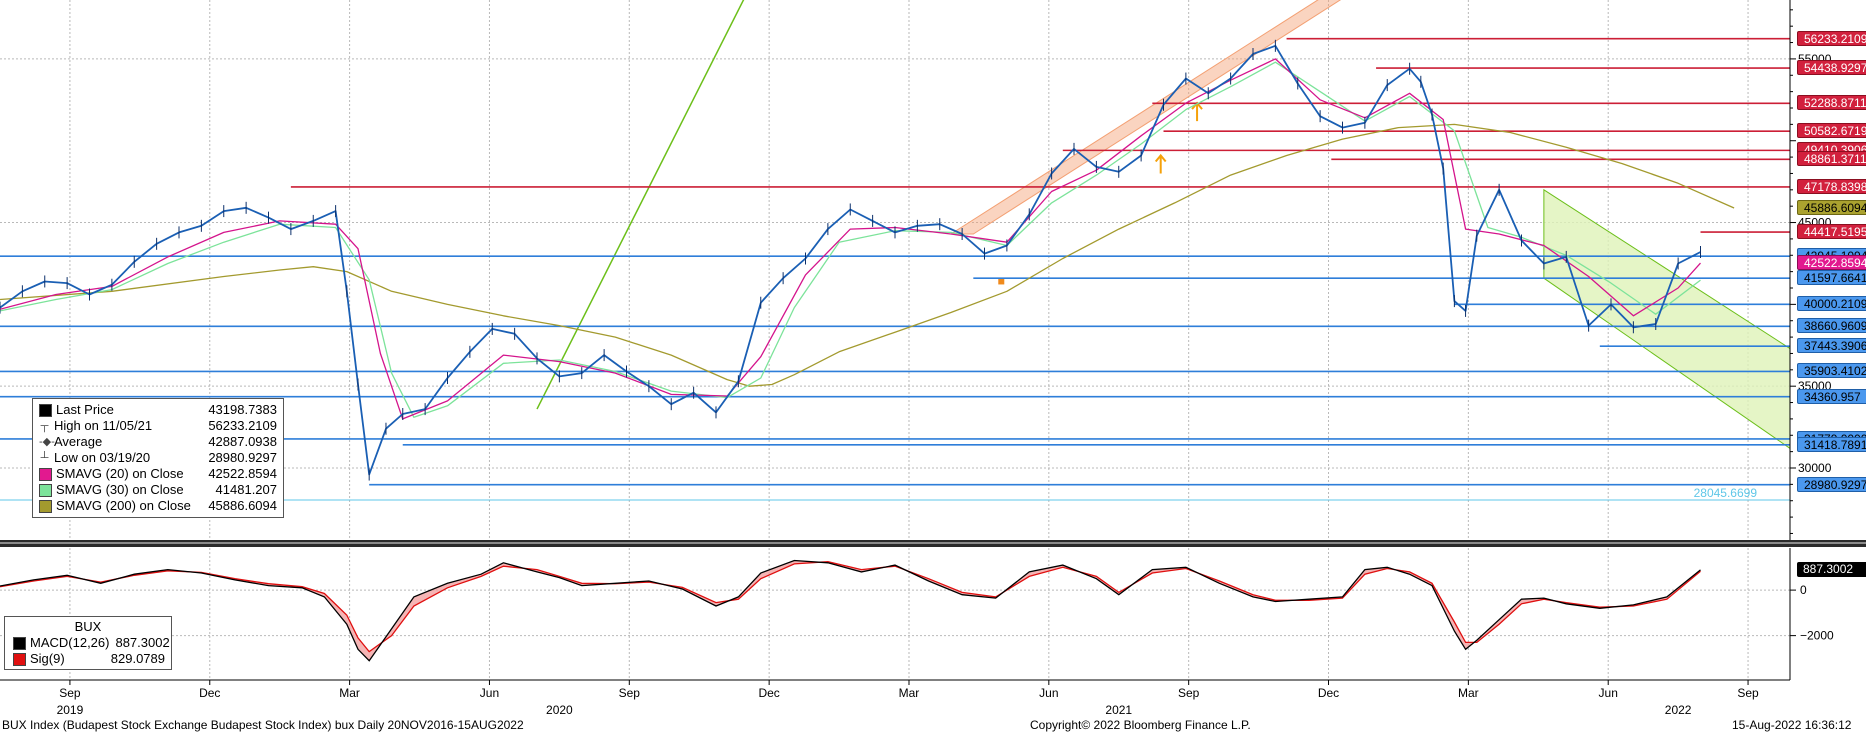  Describe the element at coordinates (1726, 493) in the screenshot. I see `low-value-label: 28045.6699` at that location.